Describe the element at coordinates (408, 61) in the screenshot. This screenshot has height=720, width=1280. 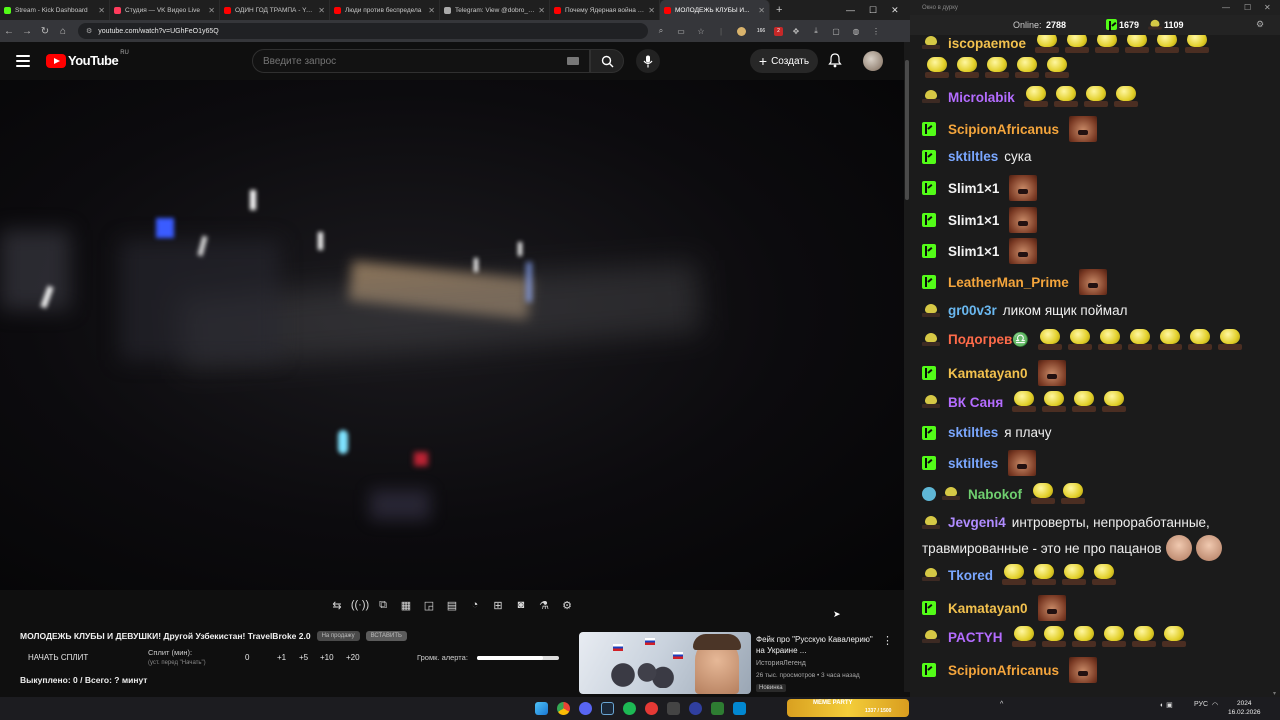
I see `search-input` at that location.